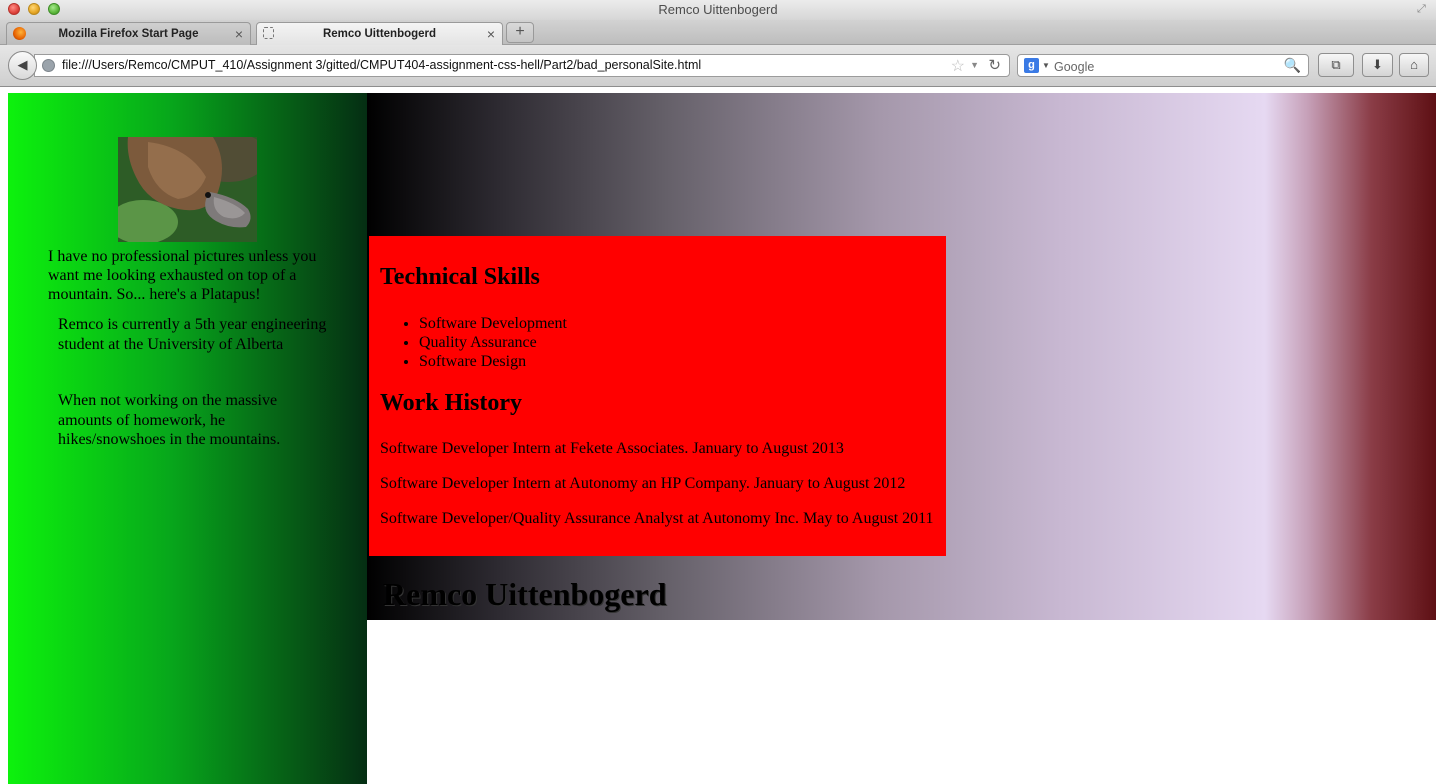 Image resolution: width=1436 pixels, height=784 pixels. What do you see at coordinates (520, 32) in the screenshot?
I see `new-tab-button: +` at bounding box center [520, 32].